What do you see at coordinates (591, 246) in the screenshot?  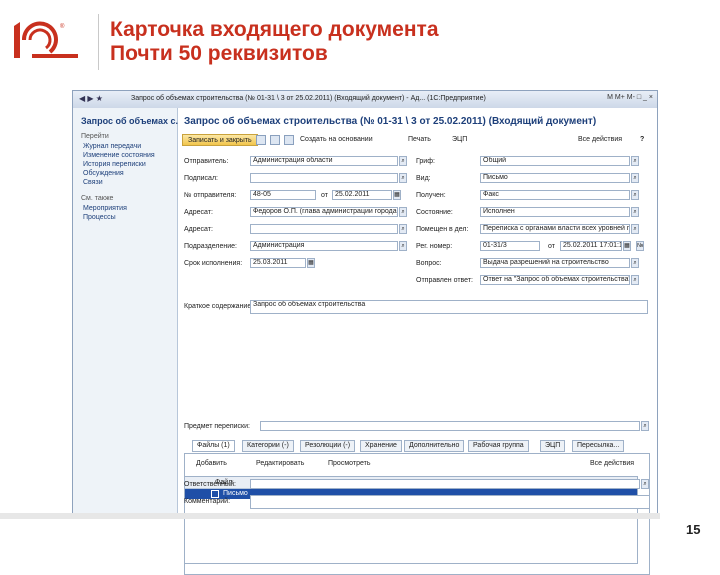 I see `reg-date-field: 25.02.2011 17:01:16` at bounding box center [591, 246].